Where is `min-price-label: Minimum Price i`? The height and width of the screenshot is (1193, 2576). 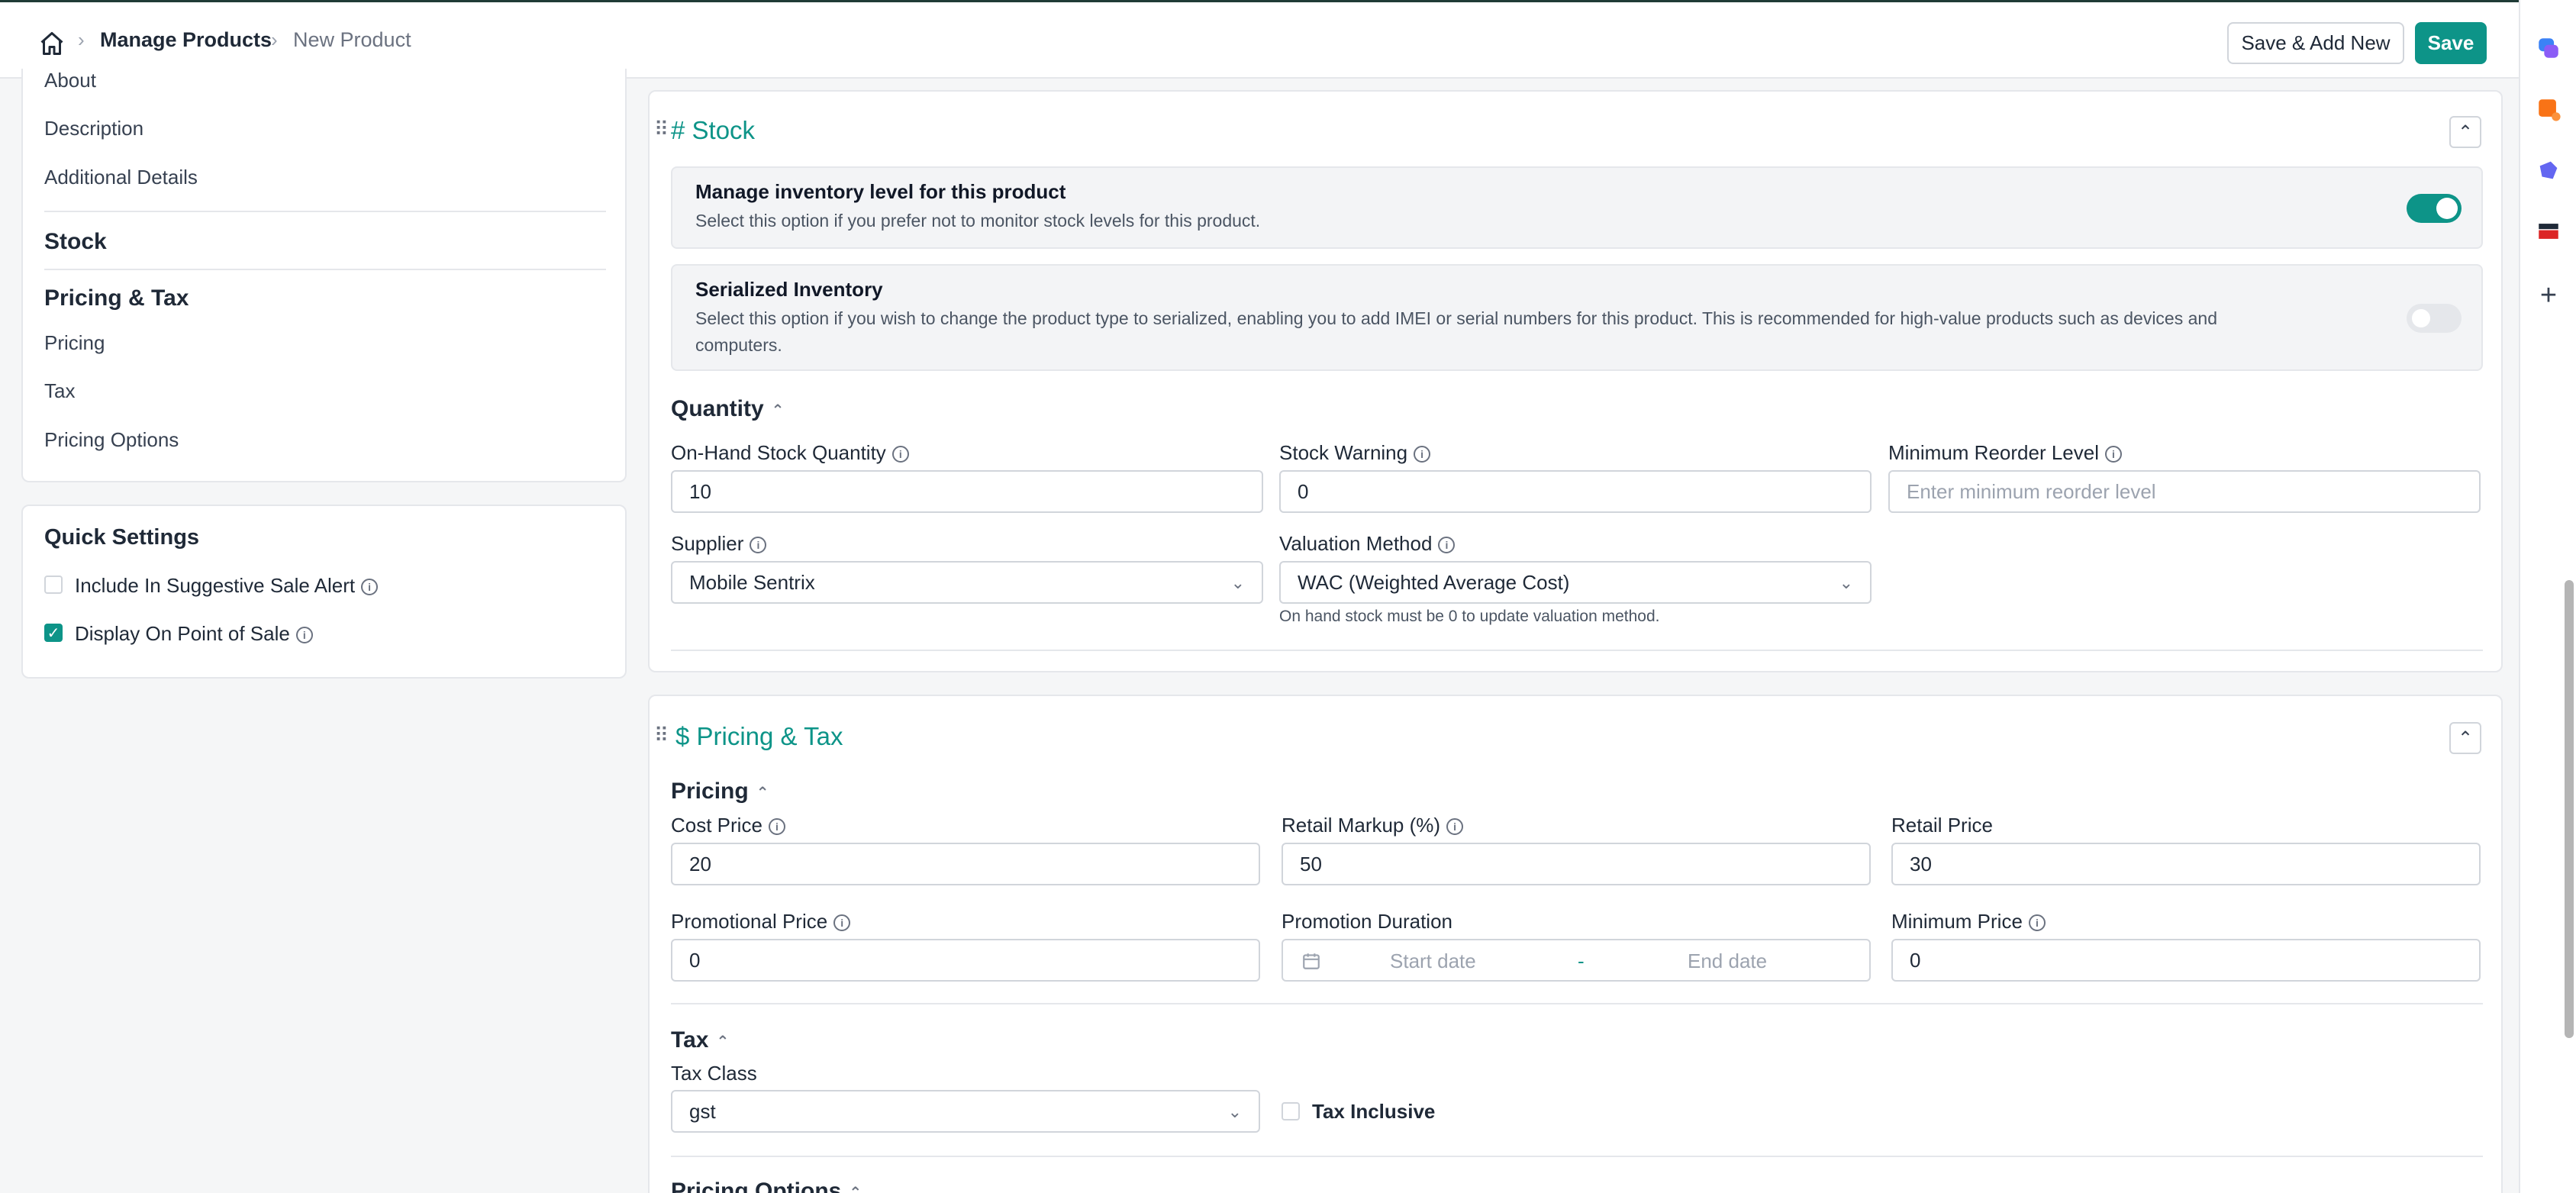 min-price-label: Minimum Price i is located at coordinates (1968, 921).